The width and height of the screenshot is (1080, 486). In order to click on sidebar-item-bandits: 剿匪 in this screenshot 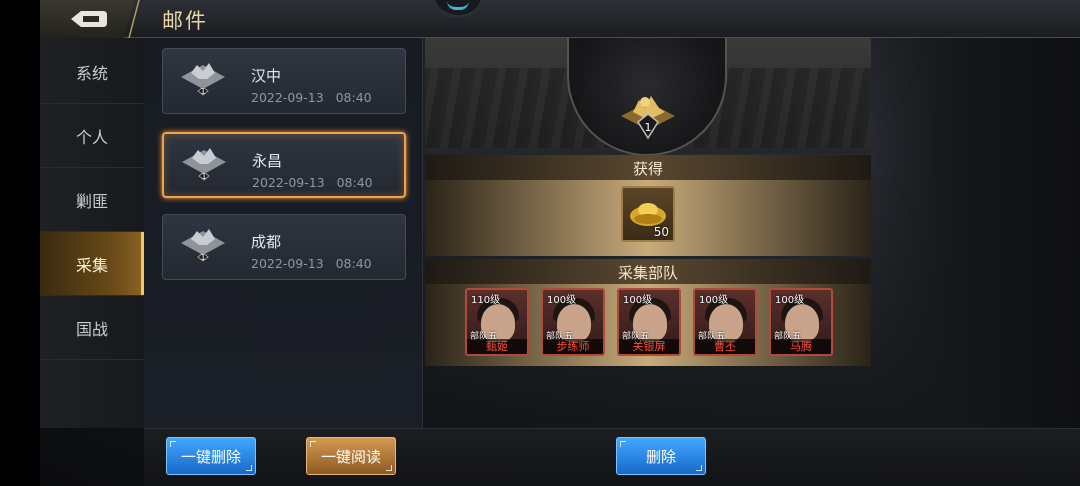, I will do `click(92, 200)`.